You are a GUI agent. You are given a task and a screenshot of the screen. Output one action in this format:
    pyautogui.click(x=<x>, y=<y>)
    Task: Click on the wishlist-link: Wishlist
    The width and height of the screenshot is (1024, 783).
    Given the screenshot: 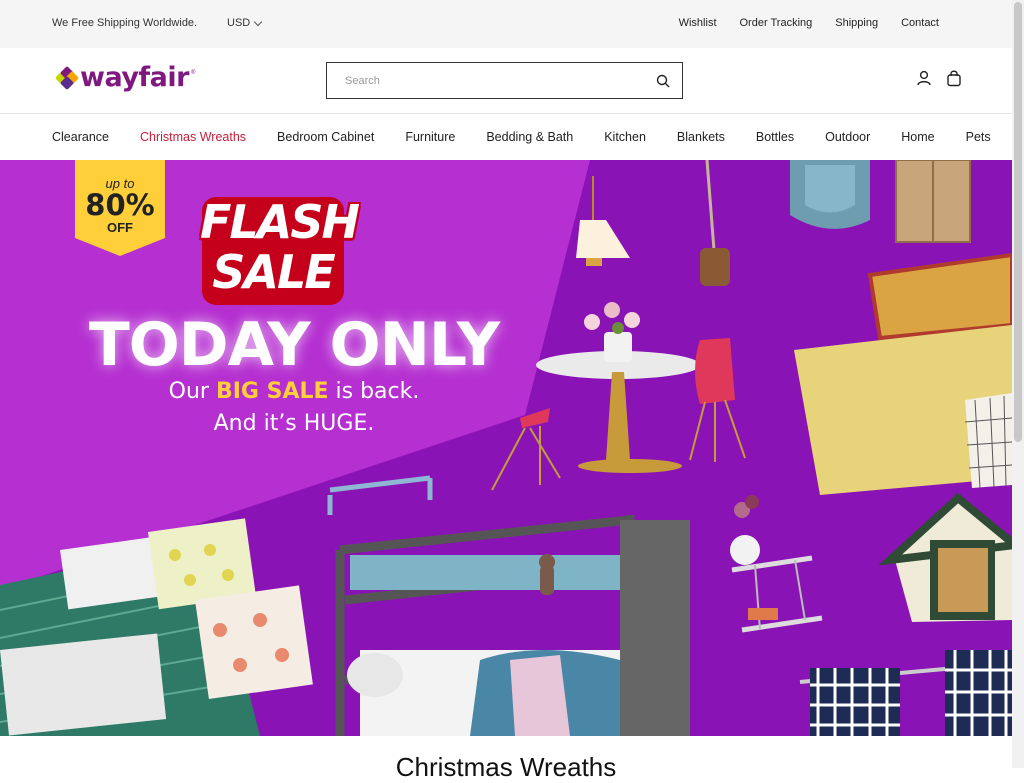 What is the action you would take?
    pyautogui.click(x=698, y=23)
    